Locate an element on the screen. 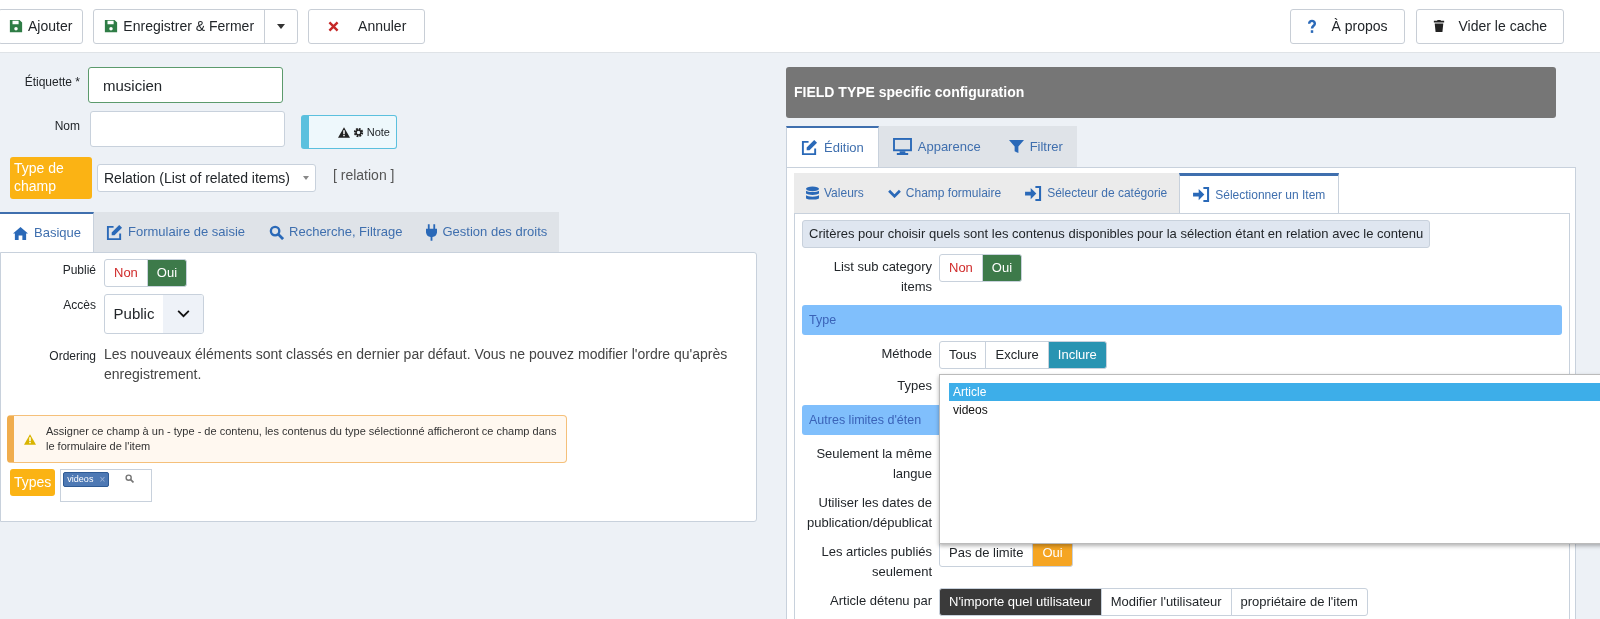 This screenshot has height=619, width=1600. toggle-option: Modifier l'utilisateur is located at coordinates (1166, 602).